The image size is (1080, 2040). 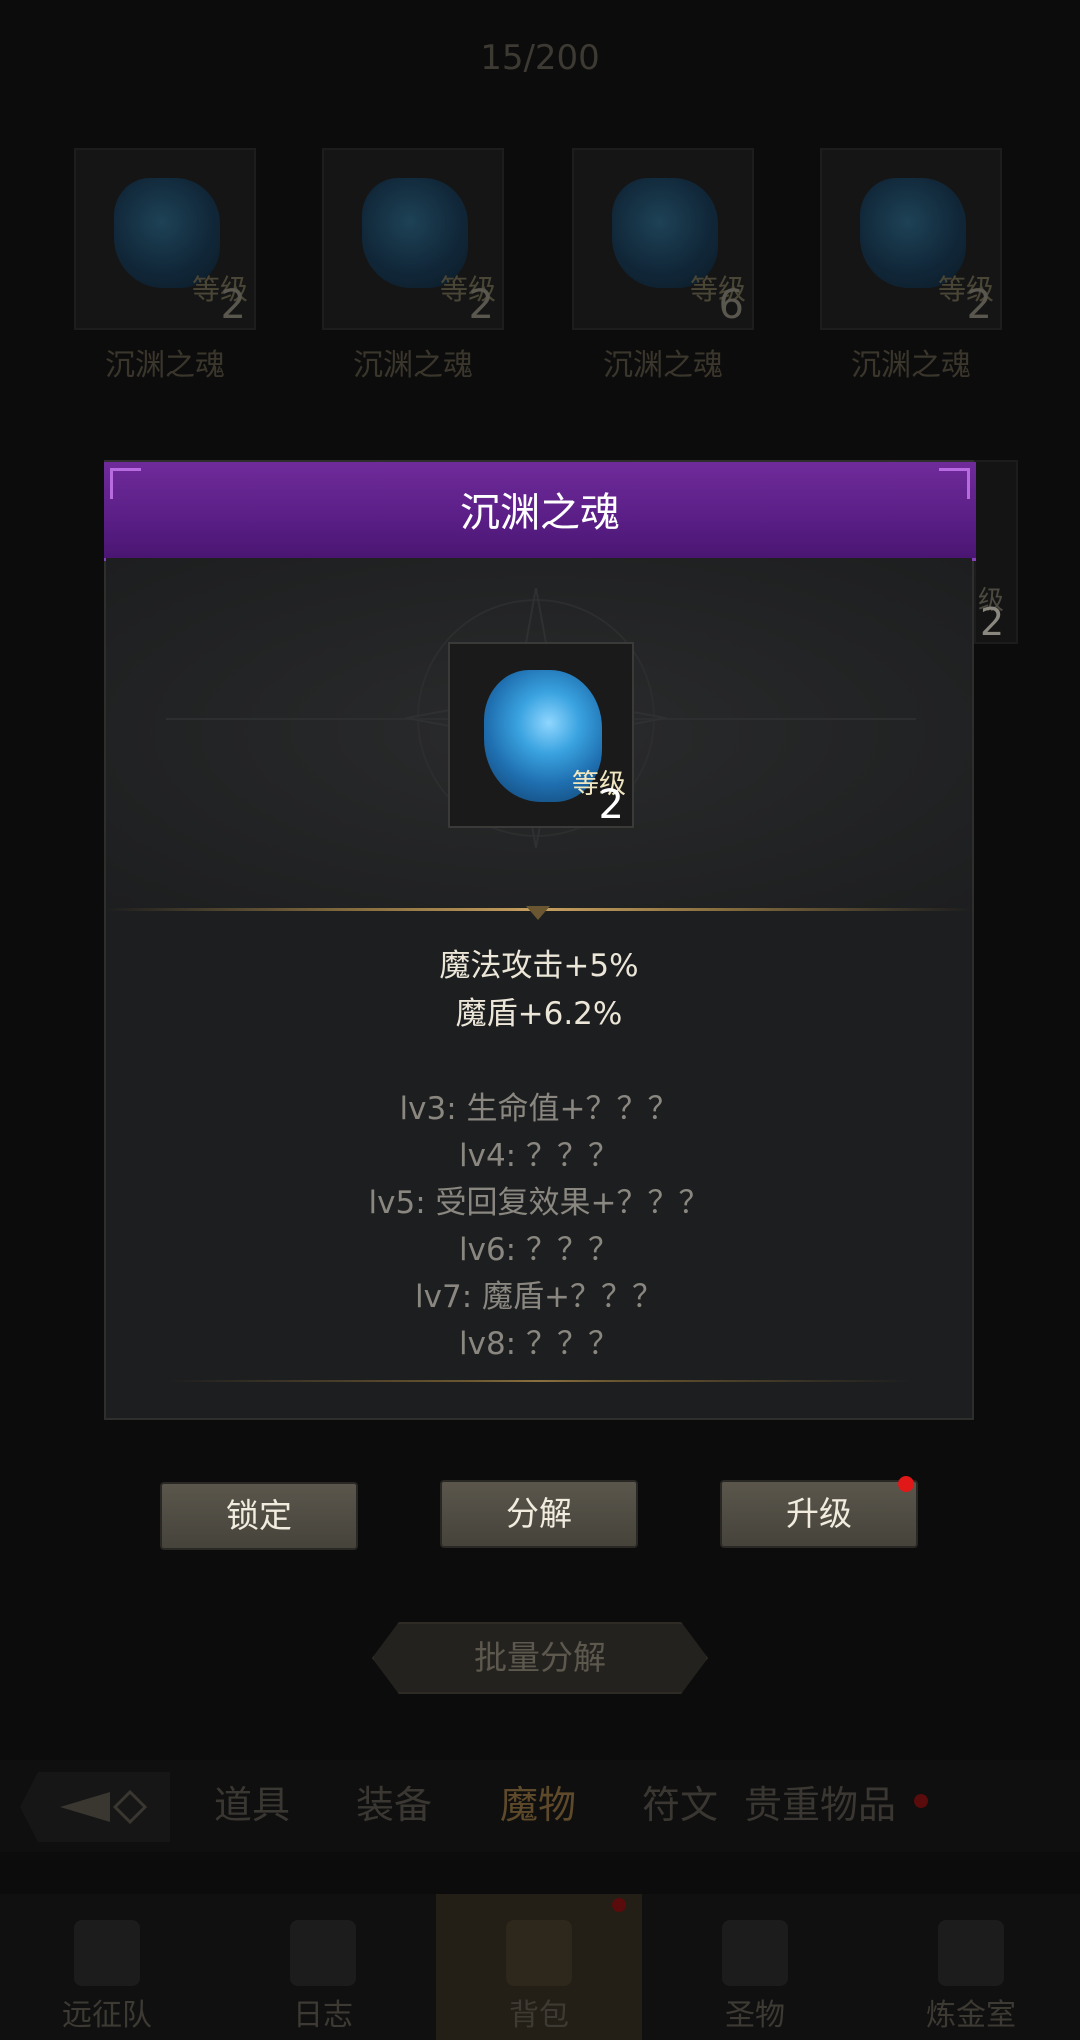 I want to click on nav-label: 炼金室, so click(x=971, y=2015).